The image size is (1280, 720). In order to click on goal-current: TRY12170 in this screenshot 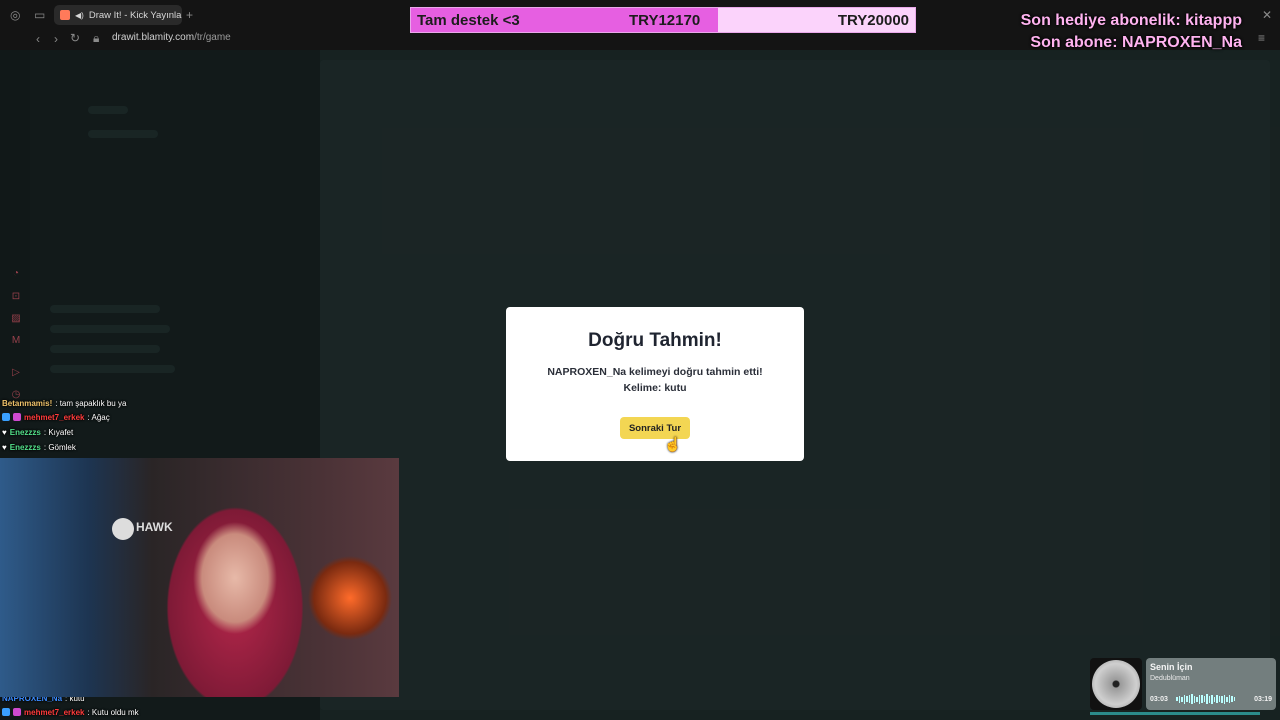, I will do `click(665, 20)`.